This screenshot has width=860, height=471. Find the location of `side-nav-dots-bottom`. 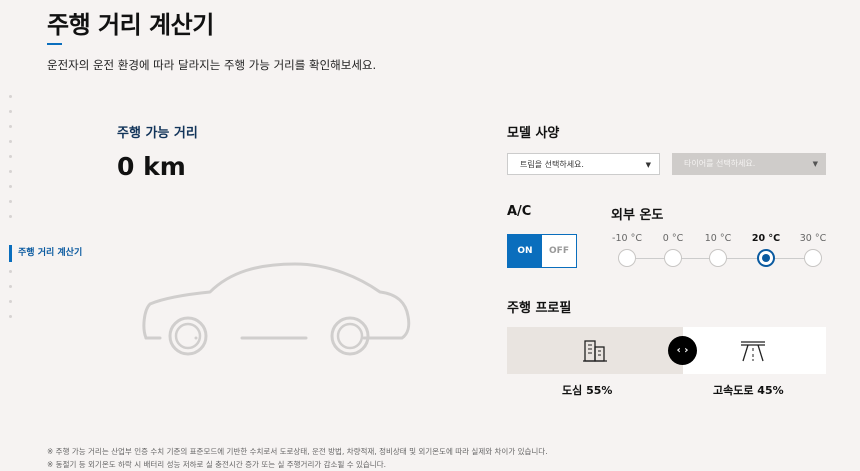

side-nav-dots-bottom is located at coordinates (10, 300).